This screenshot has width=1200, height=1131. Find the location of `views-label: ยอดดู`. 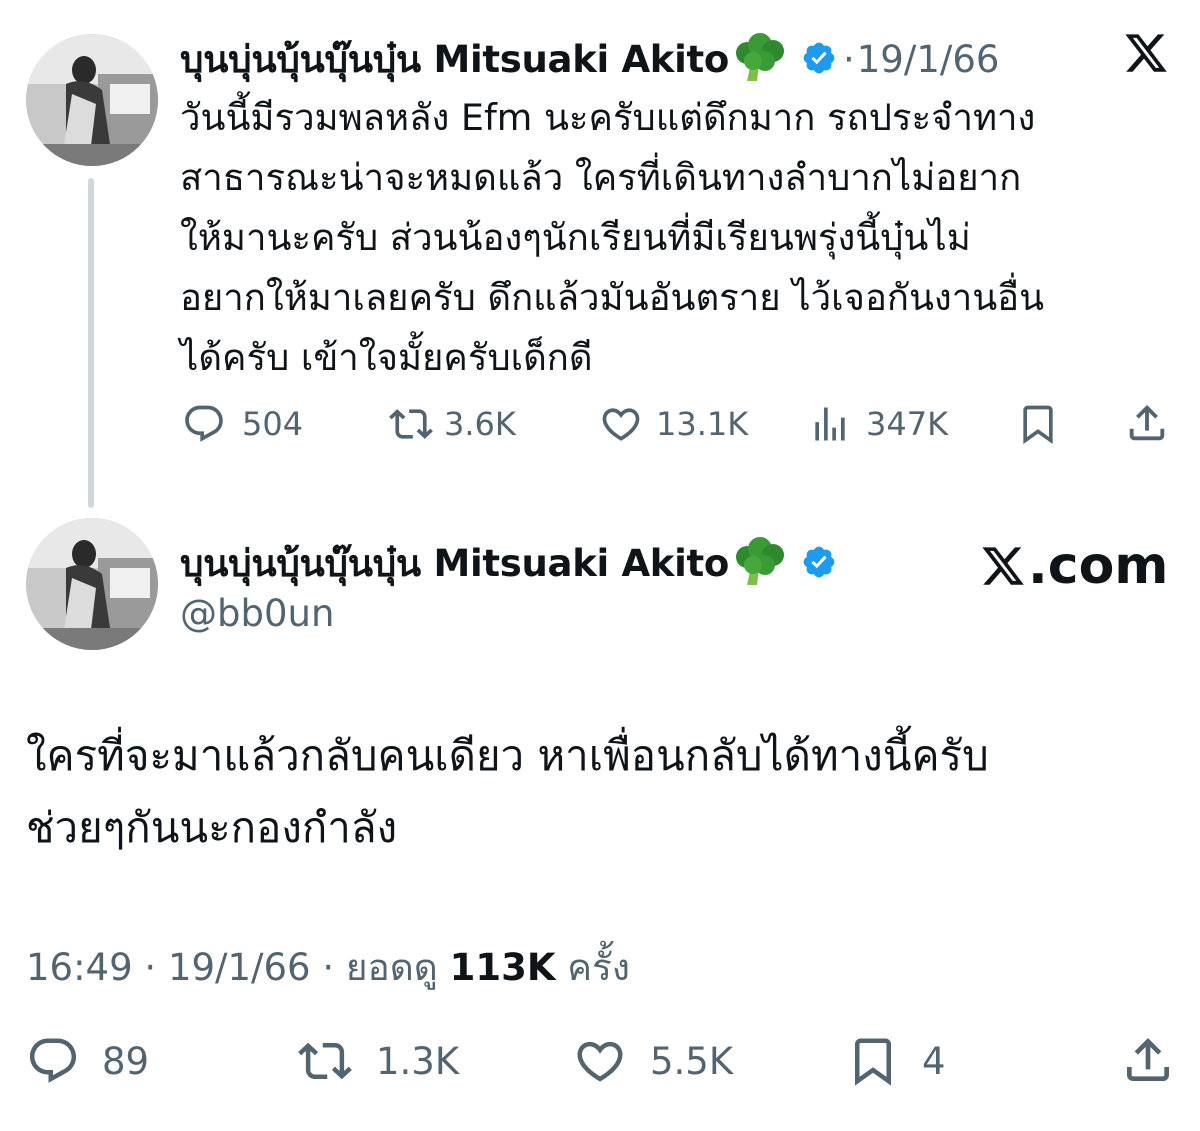

views-label: ยอดดู is located at coordinates (391, 967).